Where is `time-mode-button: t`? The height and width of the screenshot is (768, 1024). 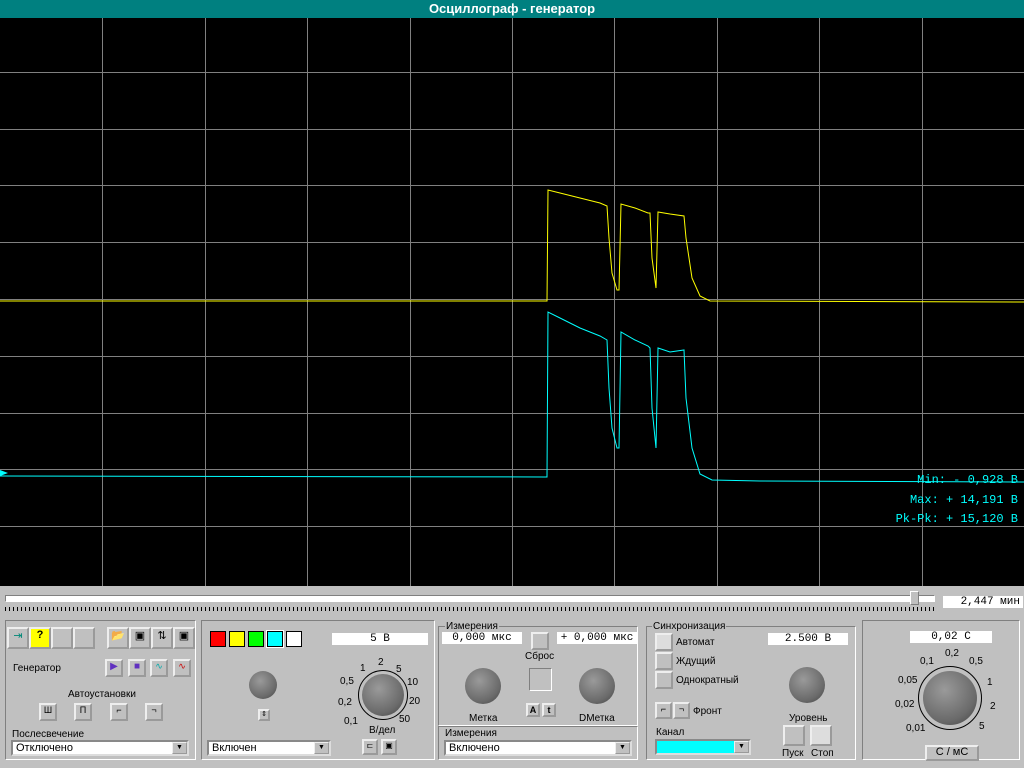 time-mode-button: t is located at coordinates (549, 710).